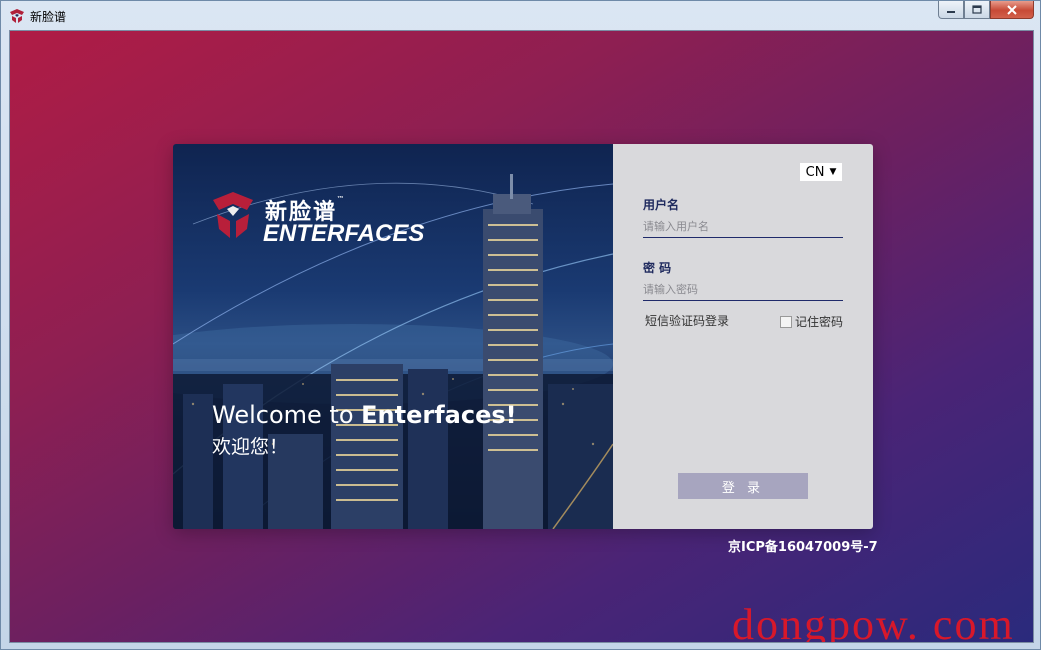 This screenshot has width=1041, height=650. I want to click on remember-checkbox, so click(786, 321).